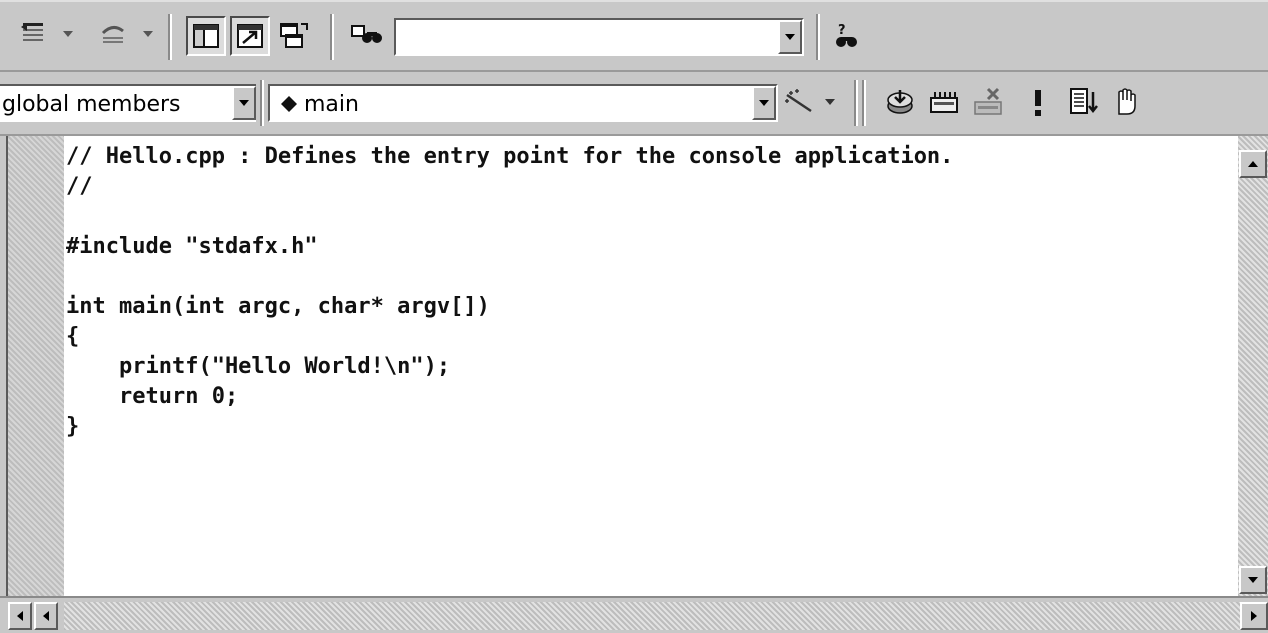  I want to click on workspace-icon, so click(206, 36).